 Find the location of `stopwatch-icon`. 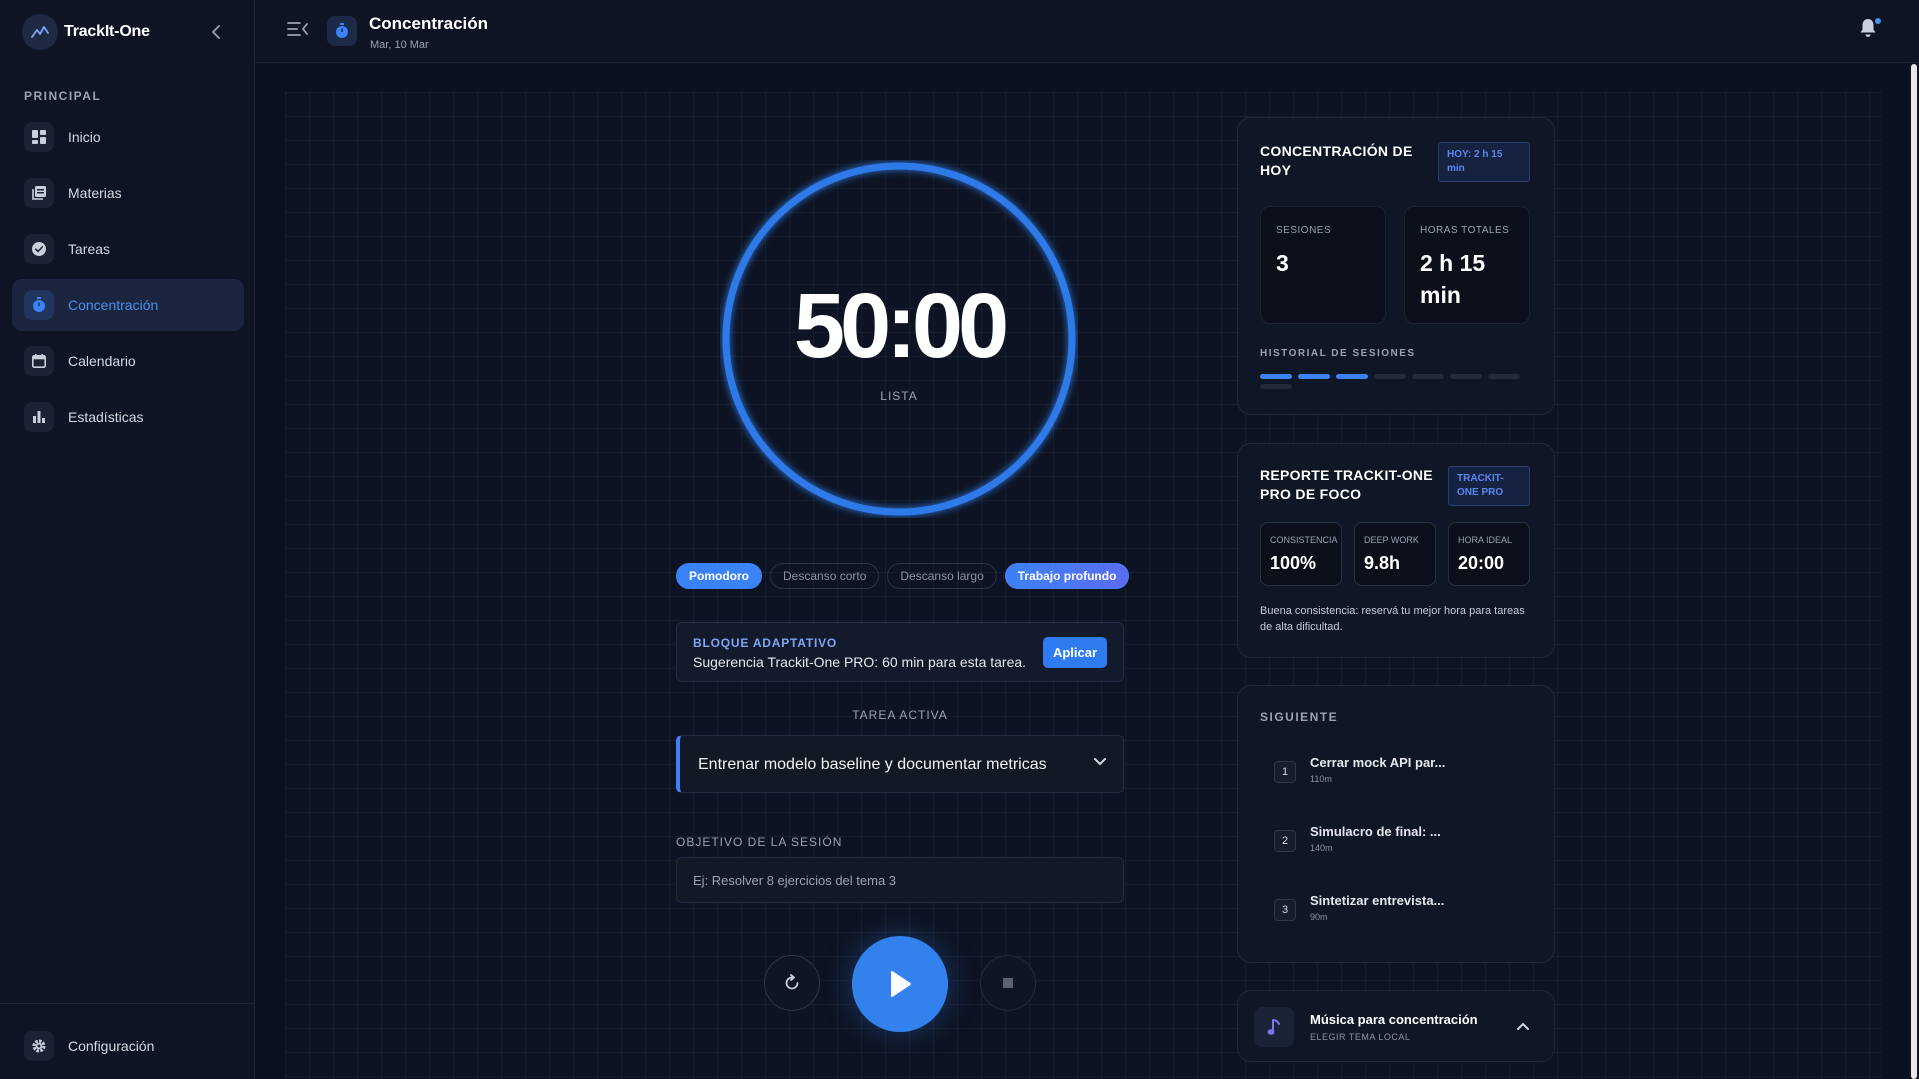

stopwatch-icon is located at coordinates (39, 305).